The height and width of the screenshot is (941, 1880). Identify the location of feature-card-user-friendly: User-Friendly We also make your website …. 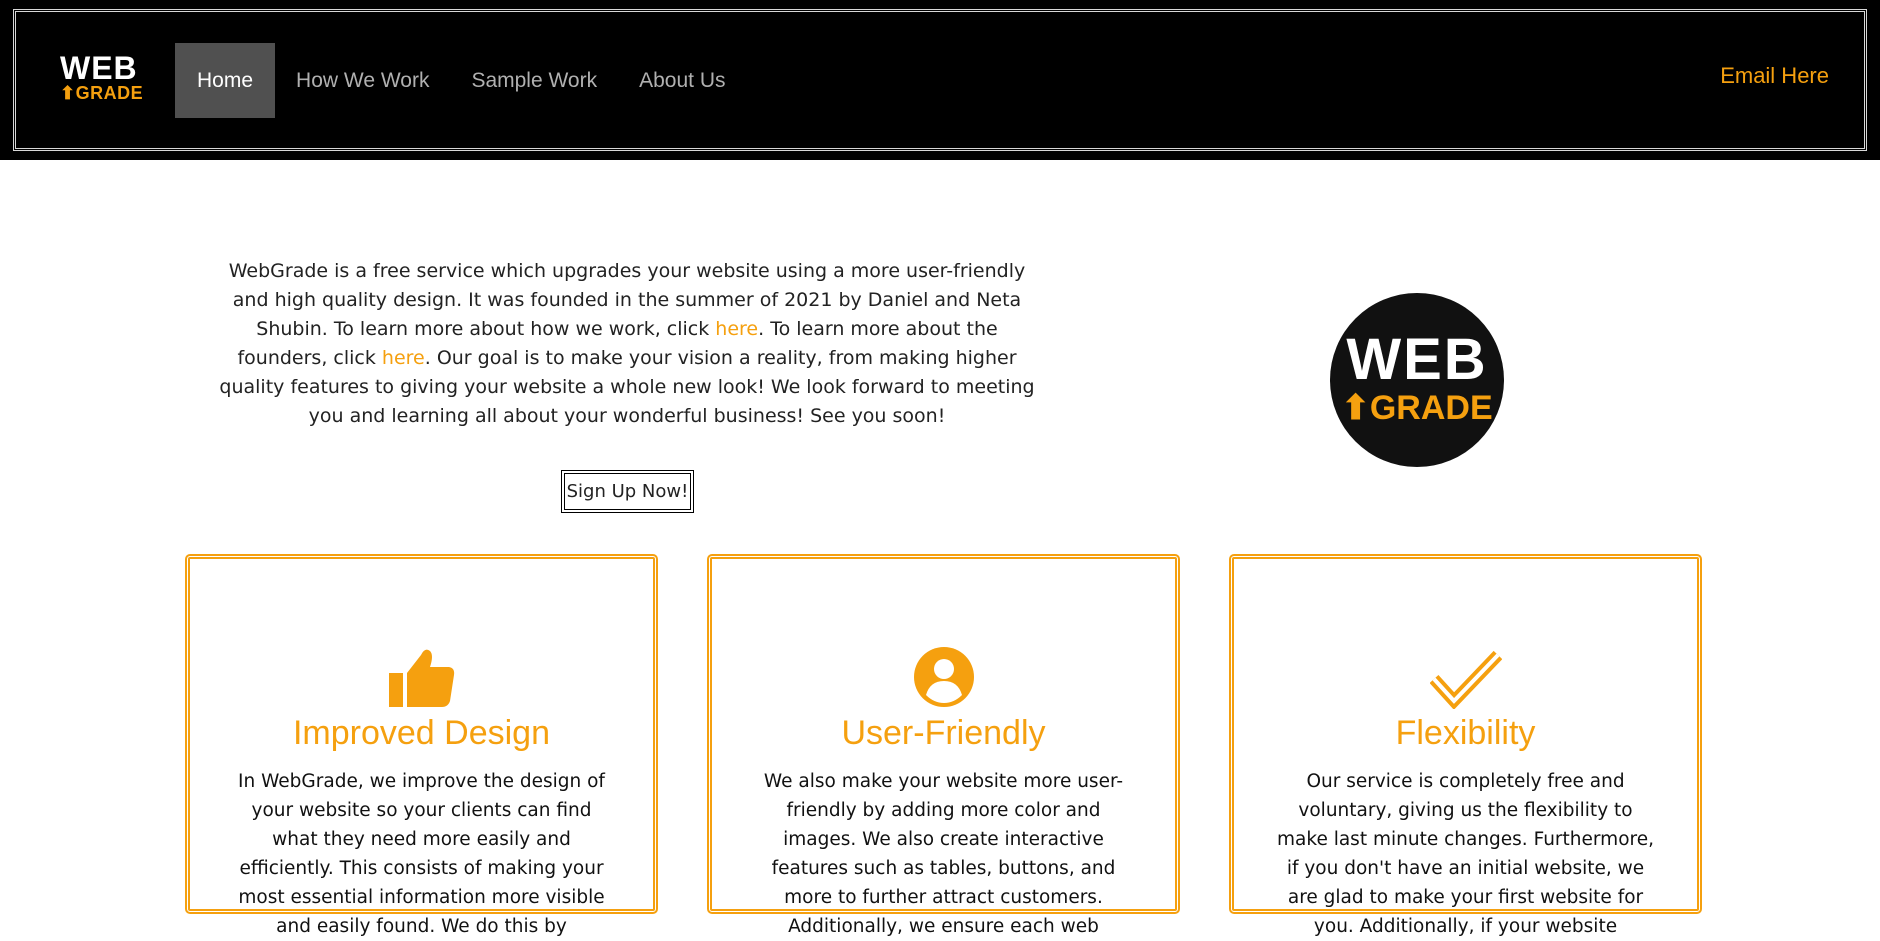
(943, 745).